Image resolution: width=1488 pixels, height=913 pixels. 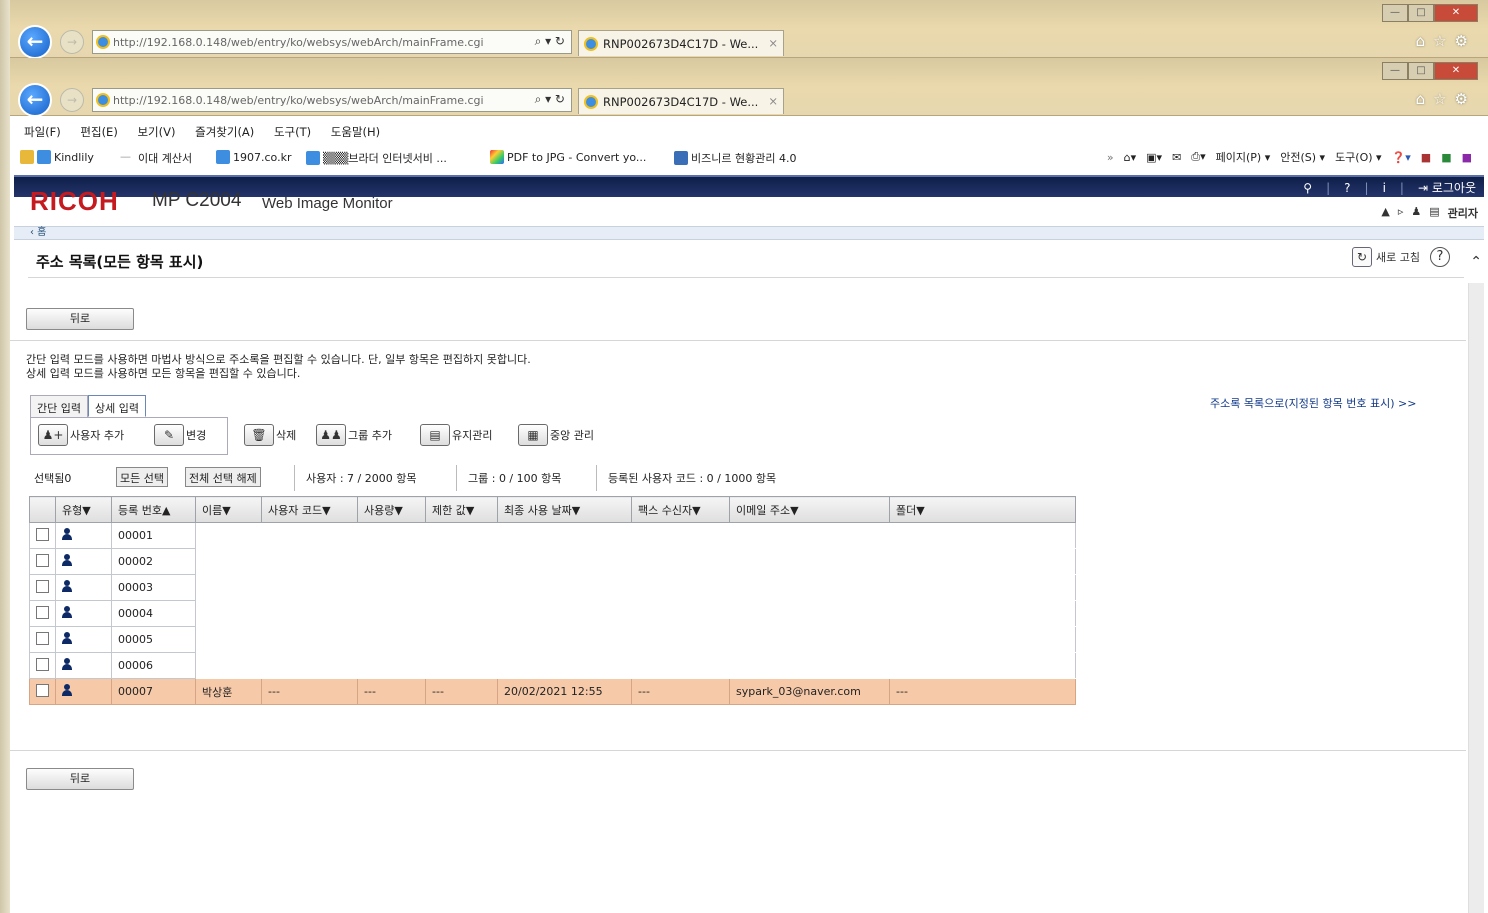 I want to click on menu-help: 도움말(H), so click(x=355, y=132).